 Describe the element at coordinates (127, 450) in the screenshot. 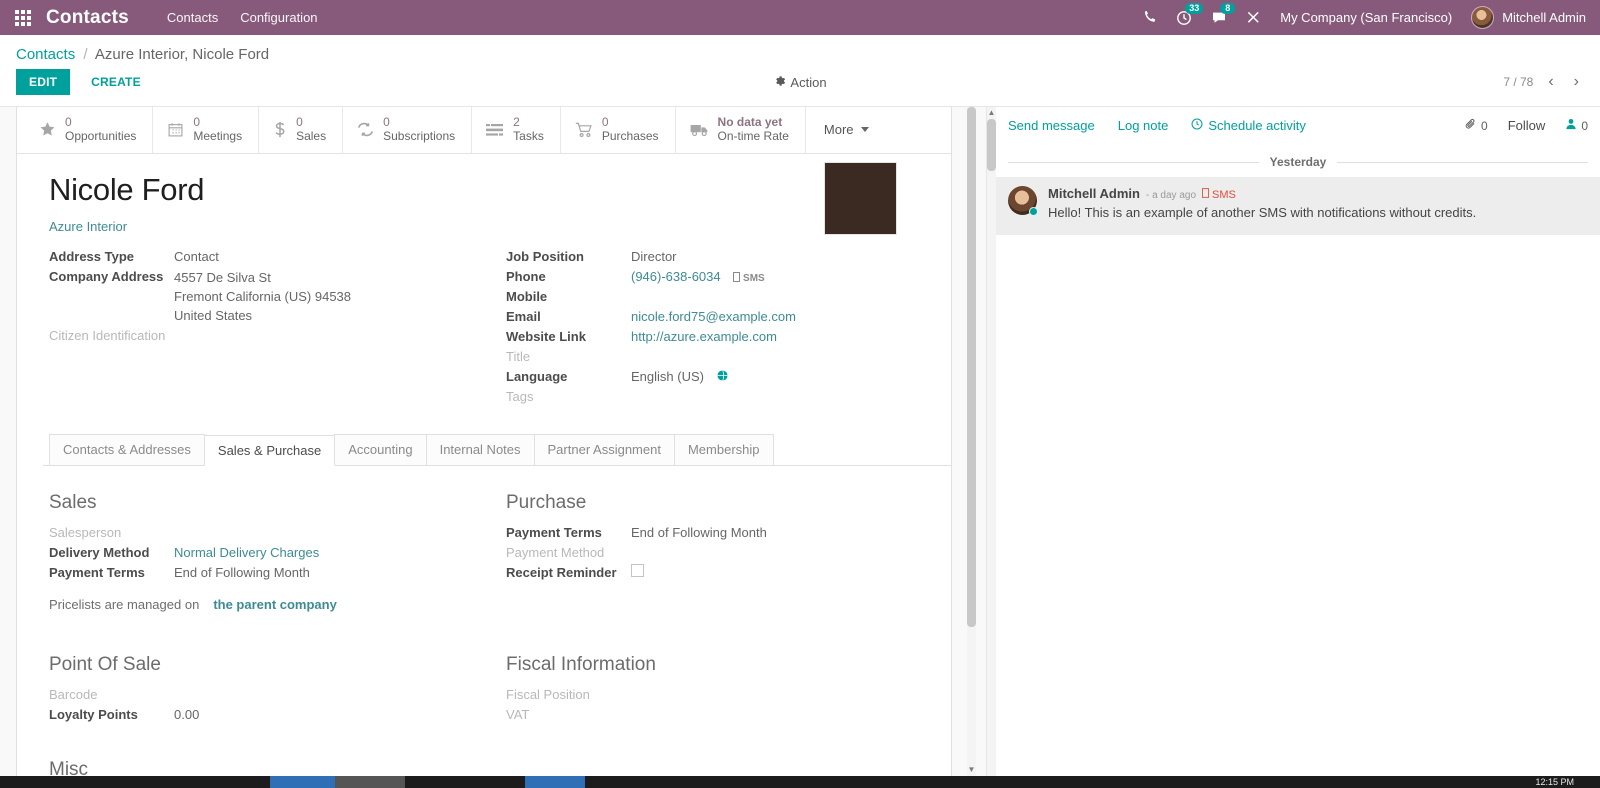

I see `tab-contacts-addresses: Contacts & Addresses` at that location.